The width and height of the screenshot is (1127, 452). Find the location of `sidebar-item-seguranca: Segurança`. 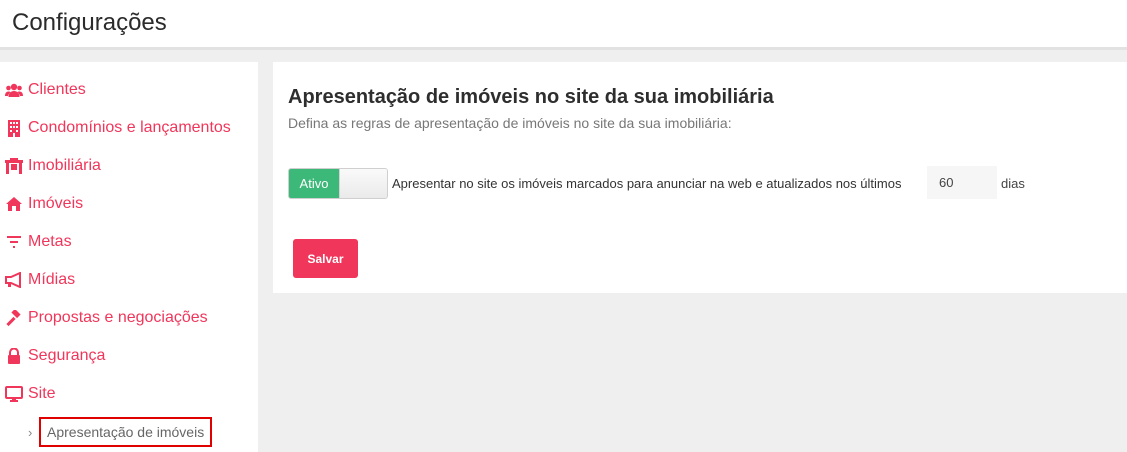

sidebar-item-seguranca: Segurança is located at coordinates (55, 356).